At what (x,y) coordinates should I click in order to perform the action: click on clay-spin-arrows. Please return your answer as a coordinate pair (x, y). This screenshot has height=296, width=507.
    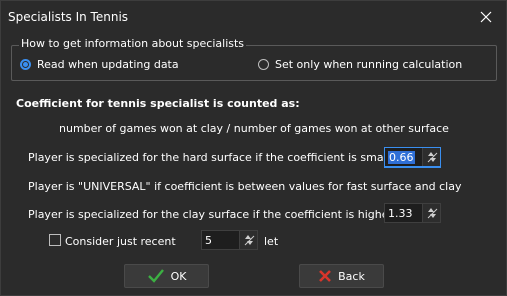
    Looking at the image, I should click on (431, 213).